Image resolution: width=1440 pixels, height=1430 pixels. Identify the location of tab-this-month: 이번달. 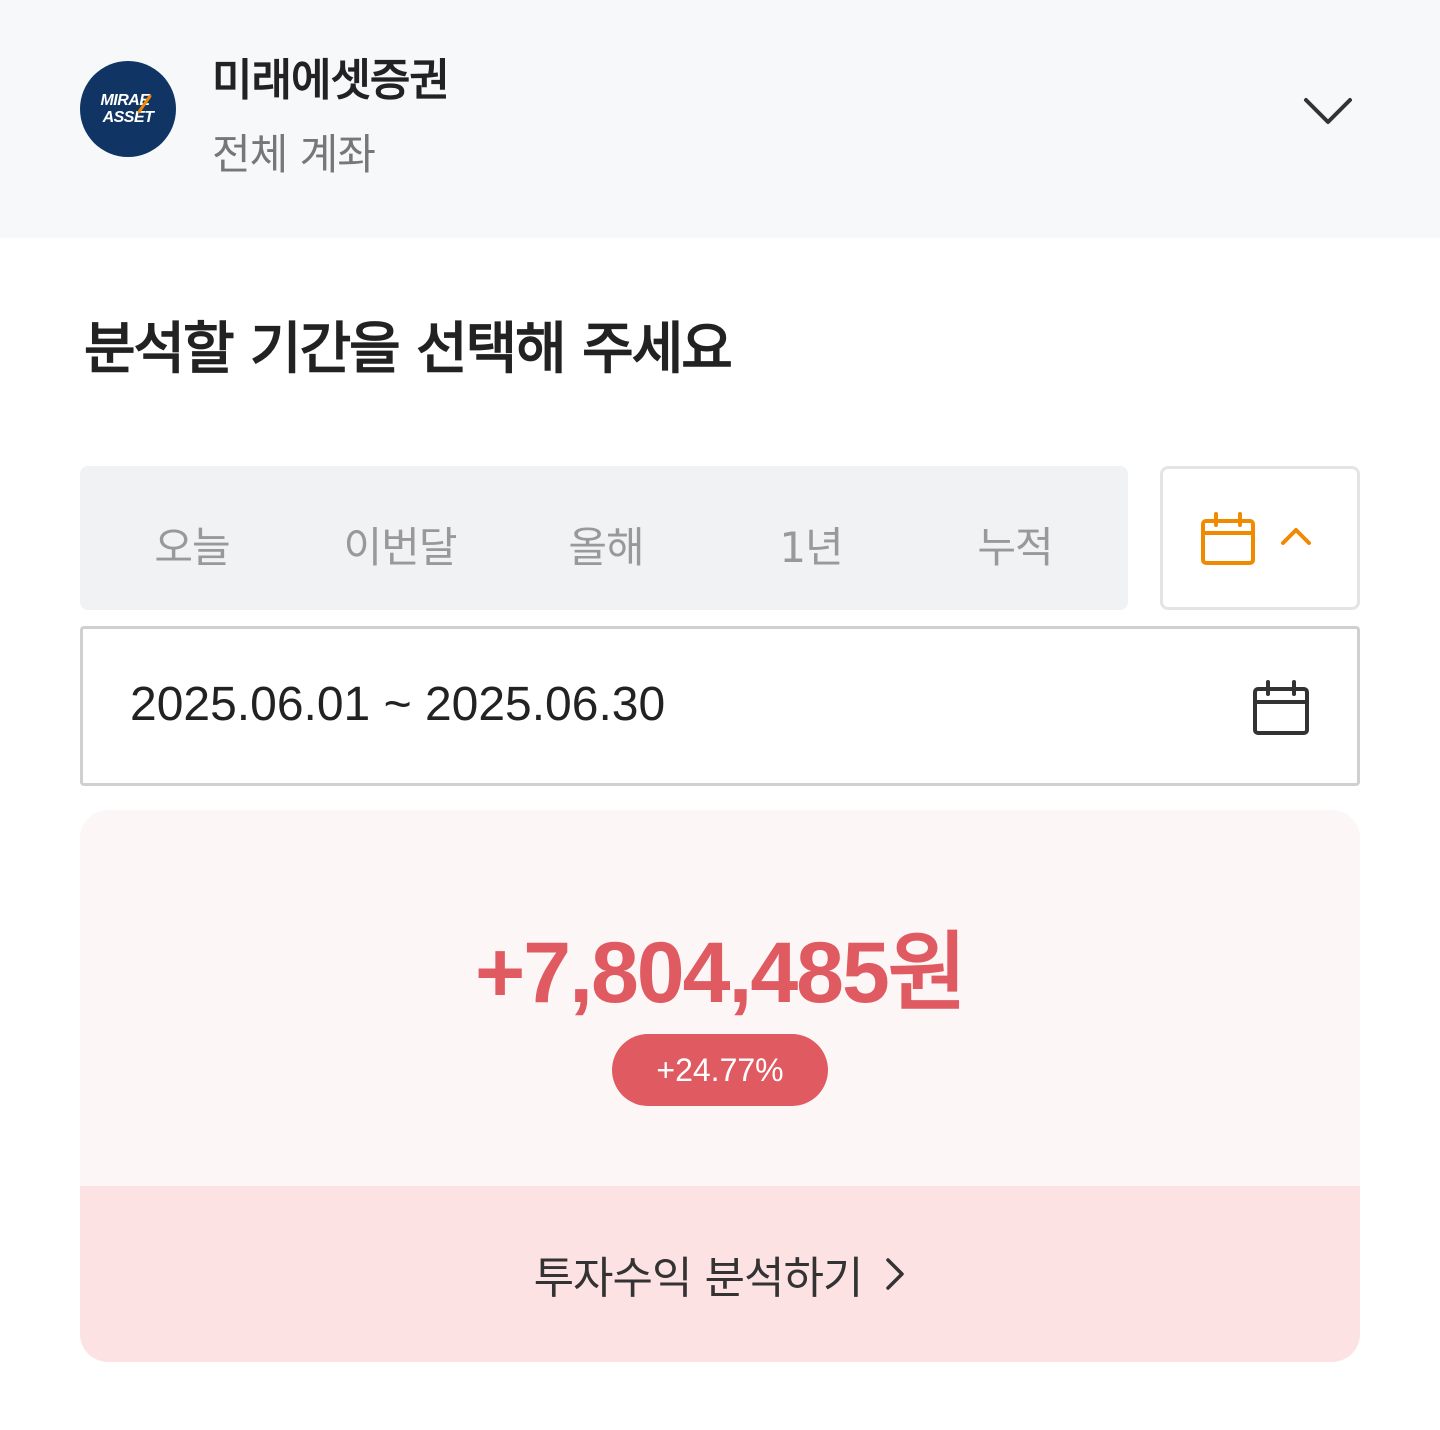
(401, 544).